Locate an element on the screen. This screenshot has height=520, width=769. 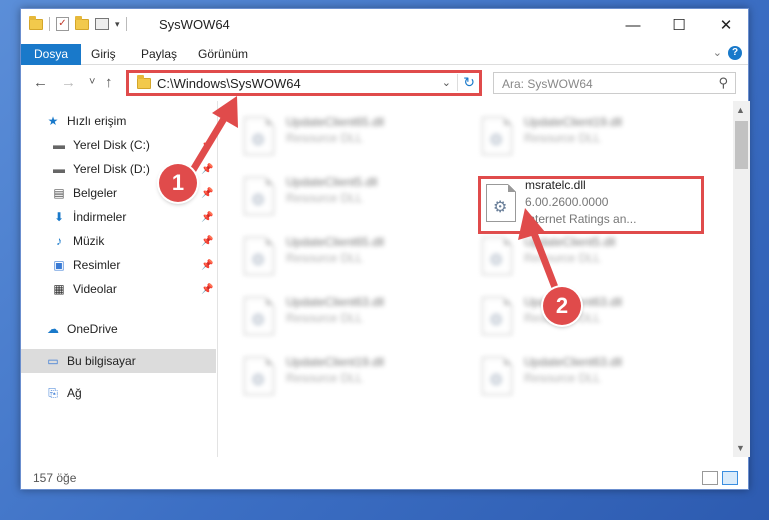
customize-toolbar-icon is located at coordinates (102, 24).